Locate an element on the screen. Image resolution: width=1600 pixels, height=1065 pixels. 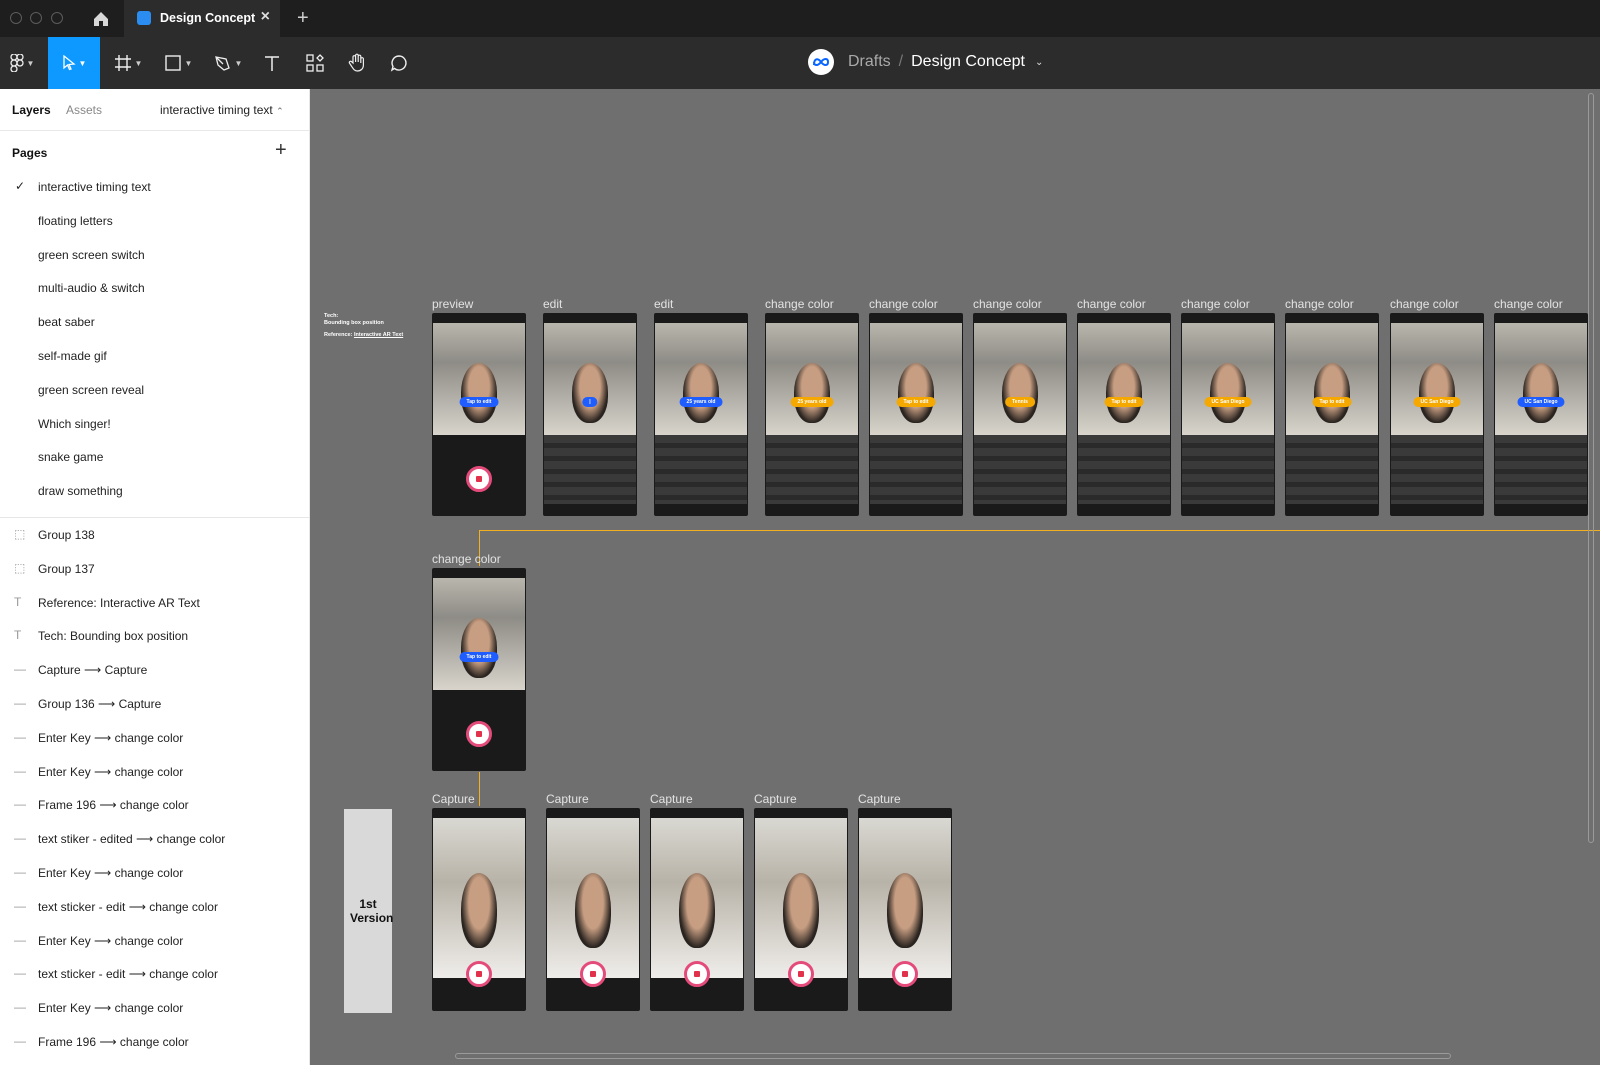
layer-item-label: Enter Key ⟶ change color is located at coordinates (111, 872).